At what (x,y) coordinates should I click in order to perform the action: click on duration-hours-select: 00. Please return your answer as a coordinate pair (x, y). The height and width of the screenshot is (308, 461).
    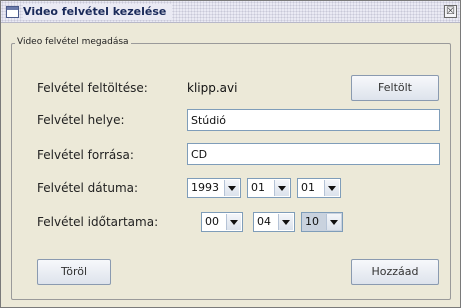
    Looking at the image, I should click on (222, 222).